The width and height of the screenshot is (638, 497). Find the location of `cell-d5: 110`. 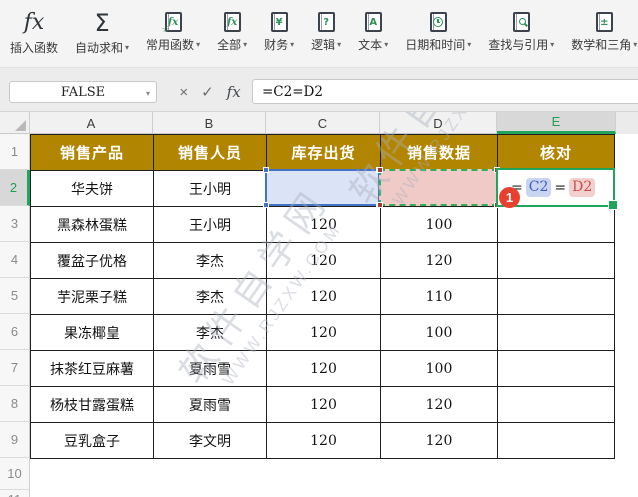

cell-d5: 110 is located at coordinates (439, 296).